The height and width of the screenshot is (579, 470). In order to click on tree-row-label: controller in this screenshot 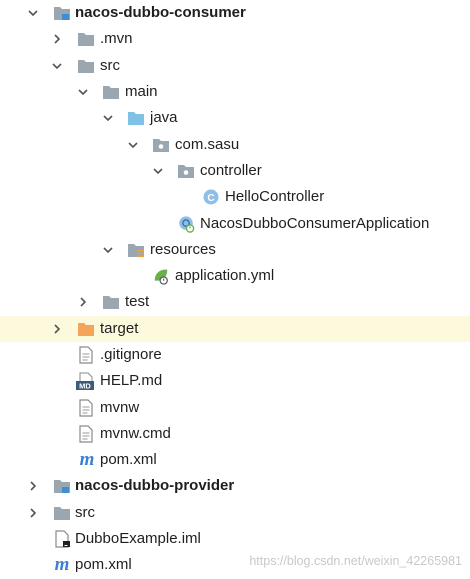, I will do `click(231, 170)`.